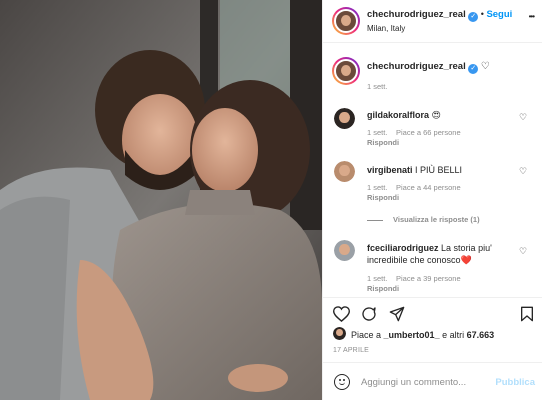 The width and height of the screenshot is (542, 400). Describe the element at coordinates (341, 314) in the screenshot. I see `heart-icon` at that location.